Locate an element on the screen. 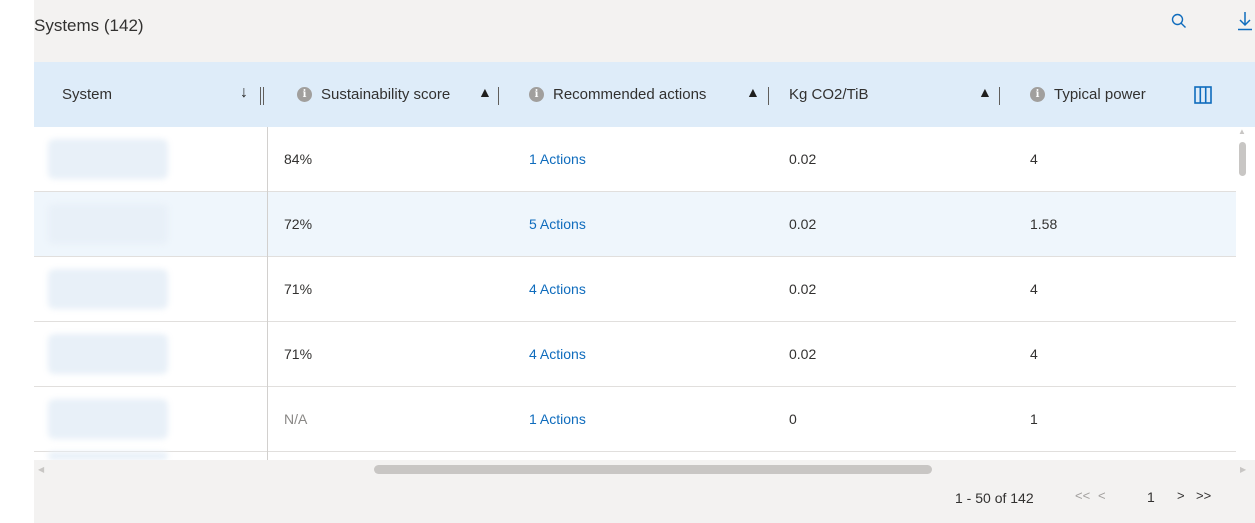 The image size is (1255, 523). table-row: N/A 1 Actions 0 1 is located at coordinates (635, 419).